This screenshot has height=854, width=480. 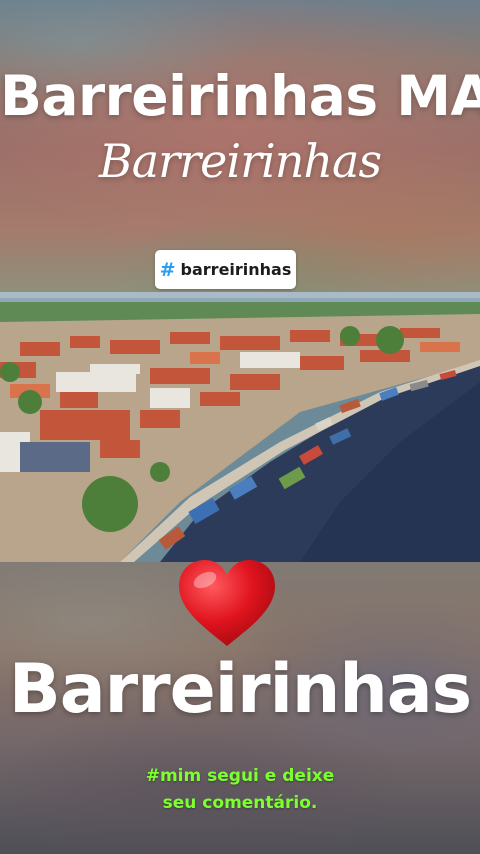 What do you see at coordinates (240, 803) in the screenshot?
I see `caption-line-2: seu comentário.` at bounding box center [240, 803].